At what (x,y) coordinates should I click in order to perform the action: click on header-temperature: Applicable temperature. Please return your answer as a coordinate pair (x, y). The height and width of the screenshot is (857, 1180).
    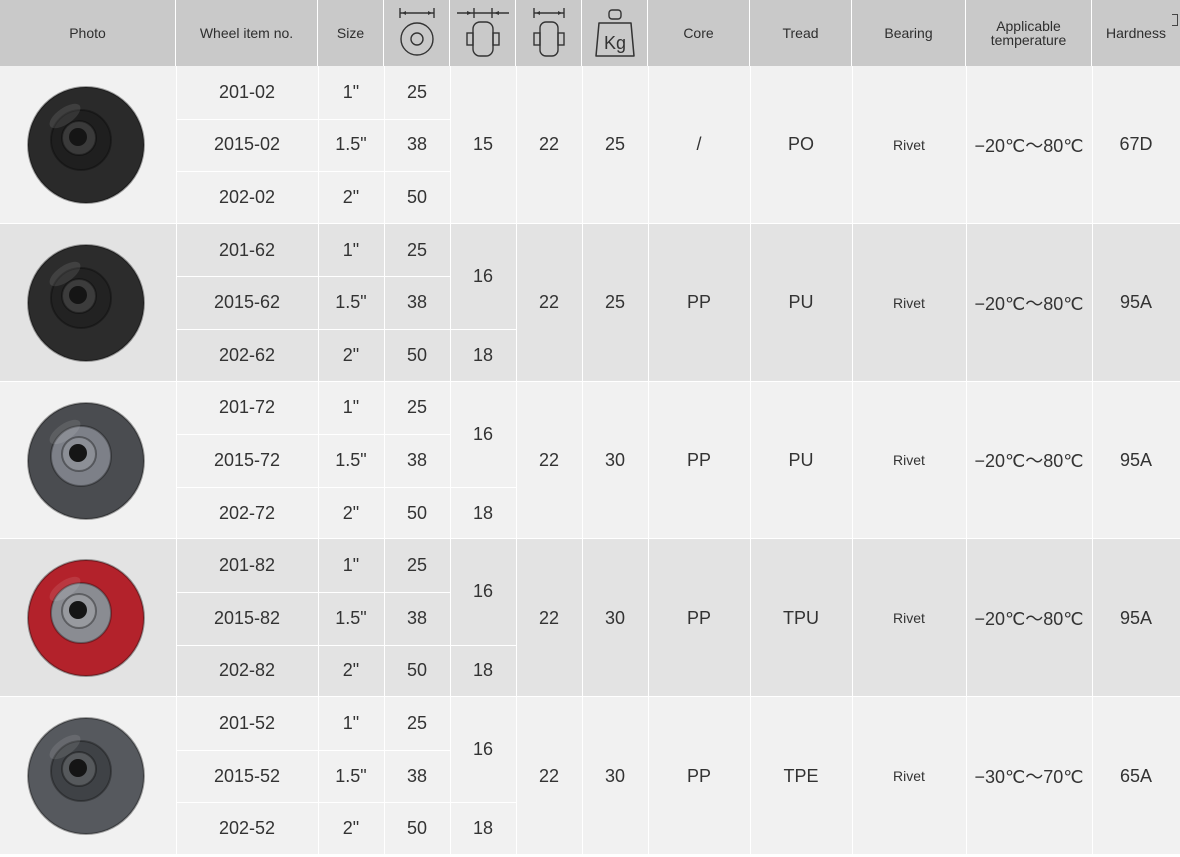
    Looking at the image, I should click on (1029, 33).